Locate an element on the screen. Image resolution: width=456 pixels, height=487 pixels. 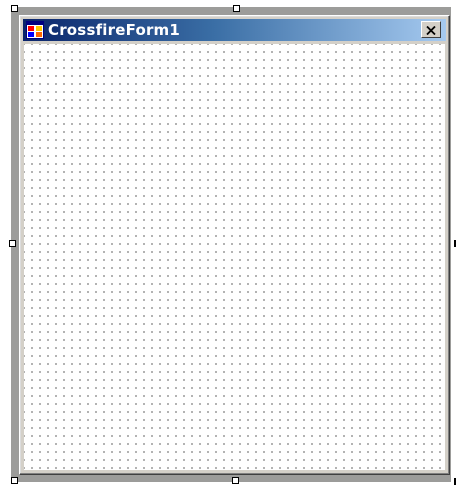
form-app-icon is located at coordinates (35, 30).